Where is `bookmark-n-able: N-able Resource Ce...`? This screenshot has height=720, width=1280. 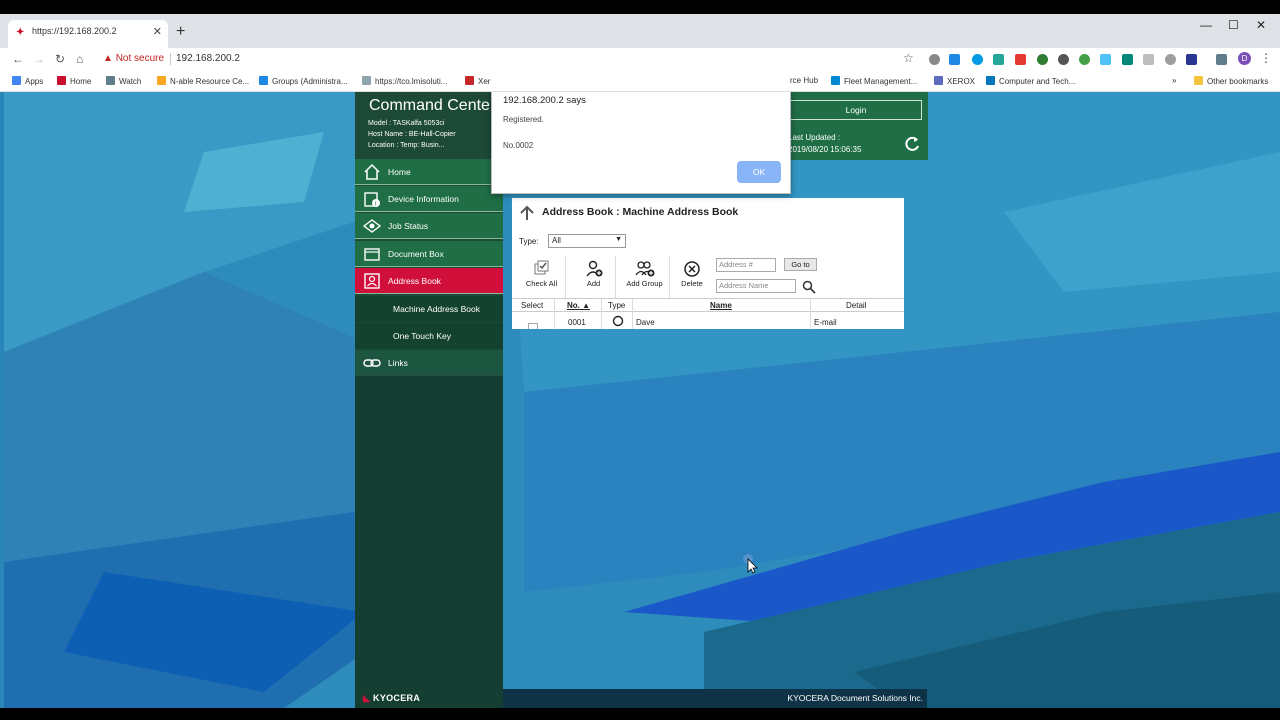
bookmark-n-able: N-able Resource Ce... is located at coordinates (203, 81).